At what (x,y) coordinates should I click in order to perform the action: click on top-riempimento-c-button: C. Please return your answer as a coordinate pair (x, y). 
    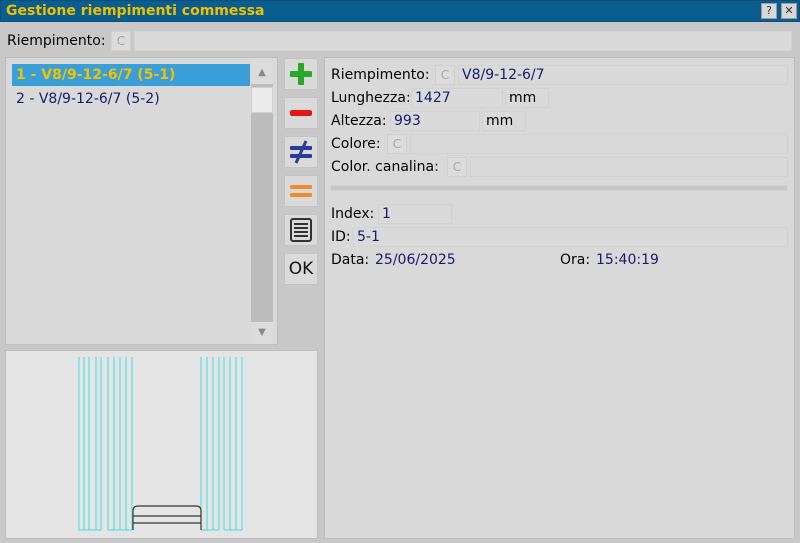
    Looking at the image, I should click on (121, 41).